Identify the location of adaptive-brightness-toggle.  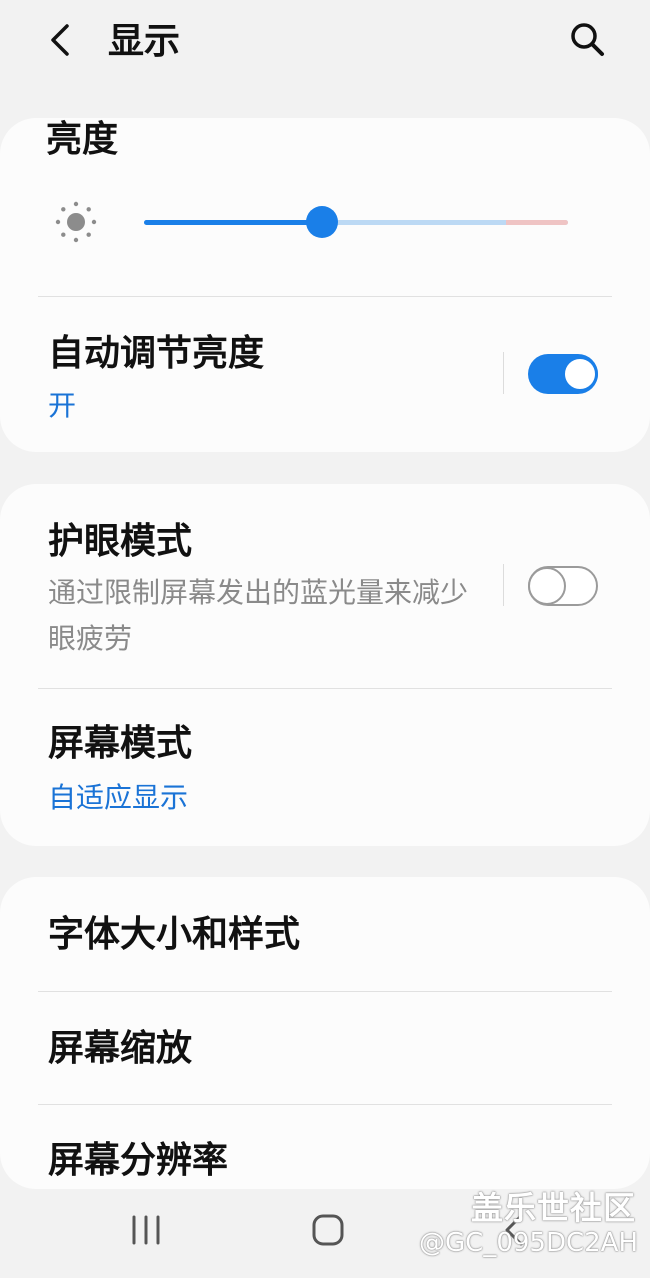
(563, 374).